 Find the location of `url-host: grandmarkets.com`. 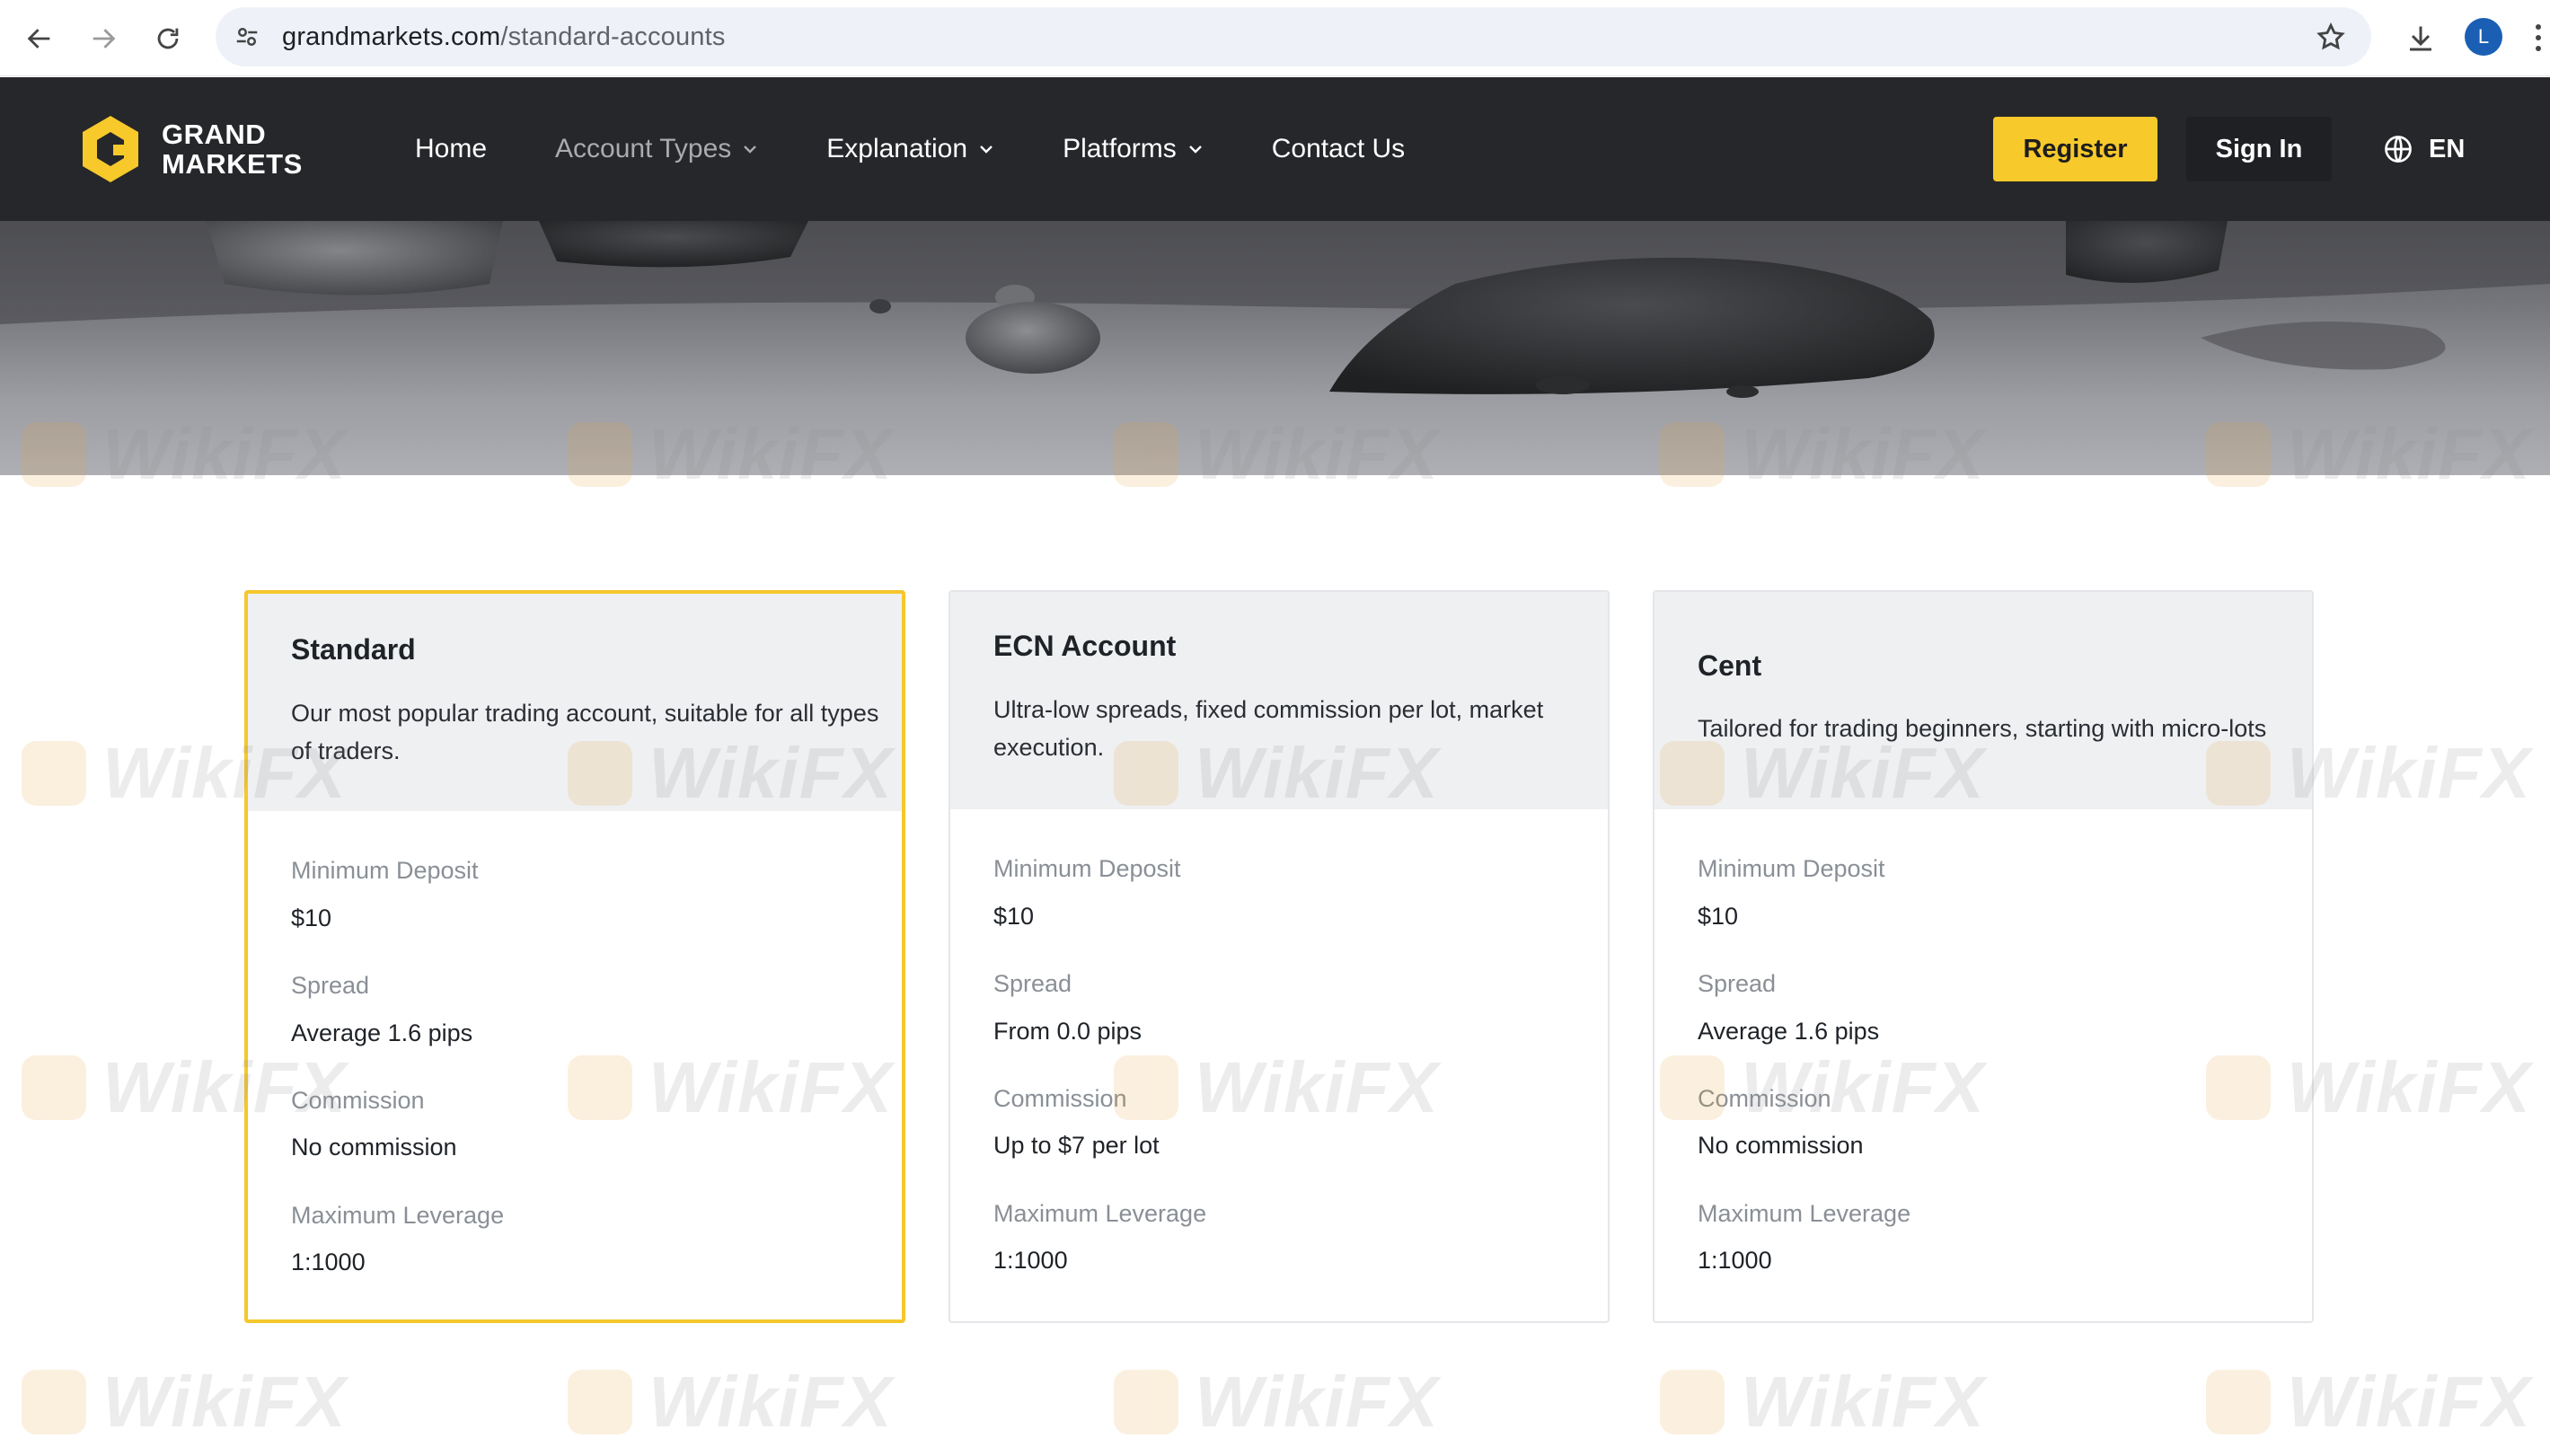

url-host: grandmarkets.com is located at coordinates (391, 36).